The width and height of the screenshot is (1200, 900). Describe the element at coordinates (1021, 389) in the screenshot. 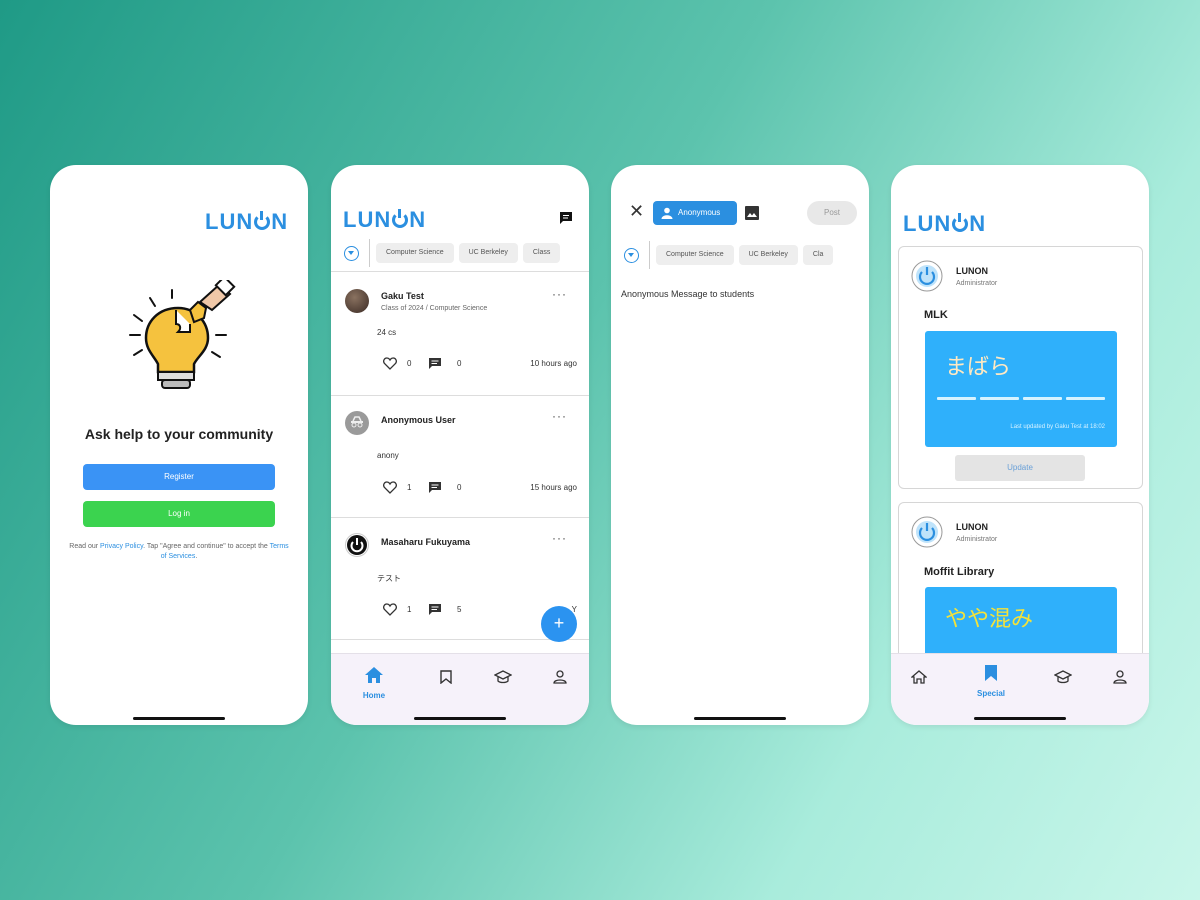

I see `status-panel: まばら Last updated by Gaku Test at 18:02` at that location.